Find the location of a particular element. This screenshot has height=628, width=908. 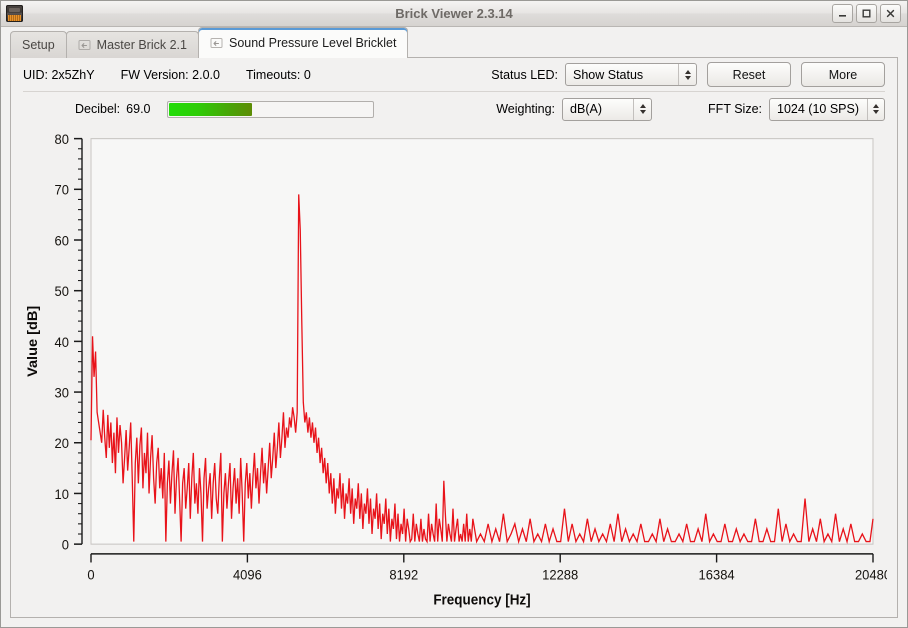

timeouts-label: Timeouts: is located at coordinates (273, 74).